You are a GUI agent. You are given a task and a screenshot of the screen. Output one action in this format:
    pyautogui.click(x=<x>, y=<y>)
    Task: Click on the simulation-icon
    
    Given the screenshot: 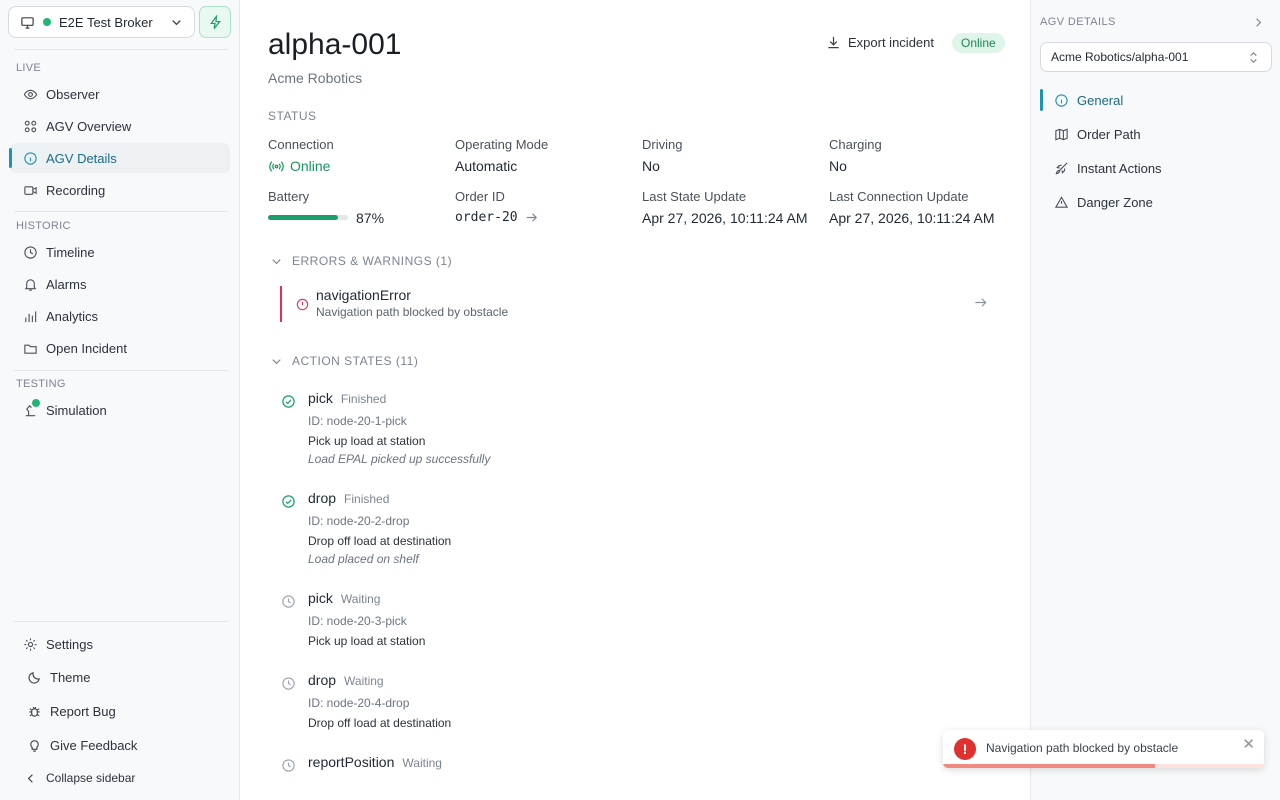 What is the action you would take?
    pyautogui.click(x=31, y=408)
    